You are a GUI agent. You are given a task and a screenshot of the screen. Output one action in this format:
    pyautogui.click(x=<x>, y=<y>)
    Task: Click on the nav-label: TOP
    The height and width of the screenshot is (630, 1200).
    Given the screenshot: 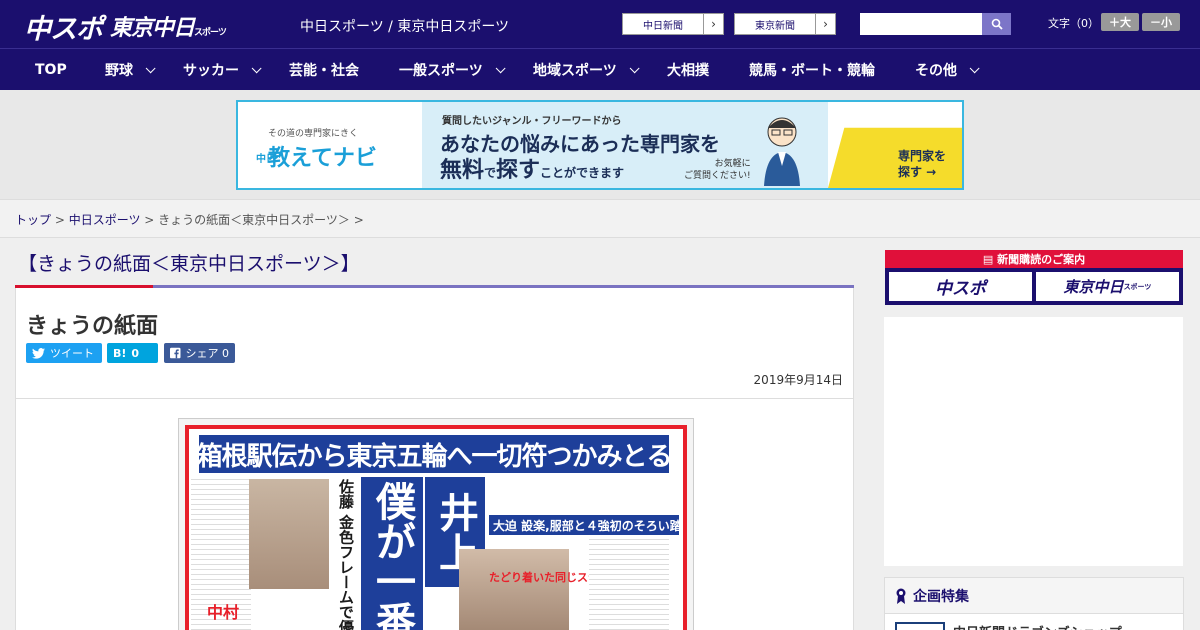 What is the action you would take?
    pyautogui.click(x=51, y=70)
    